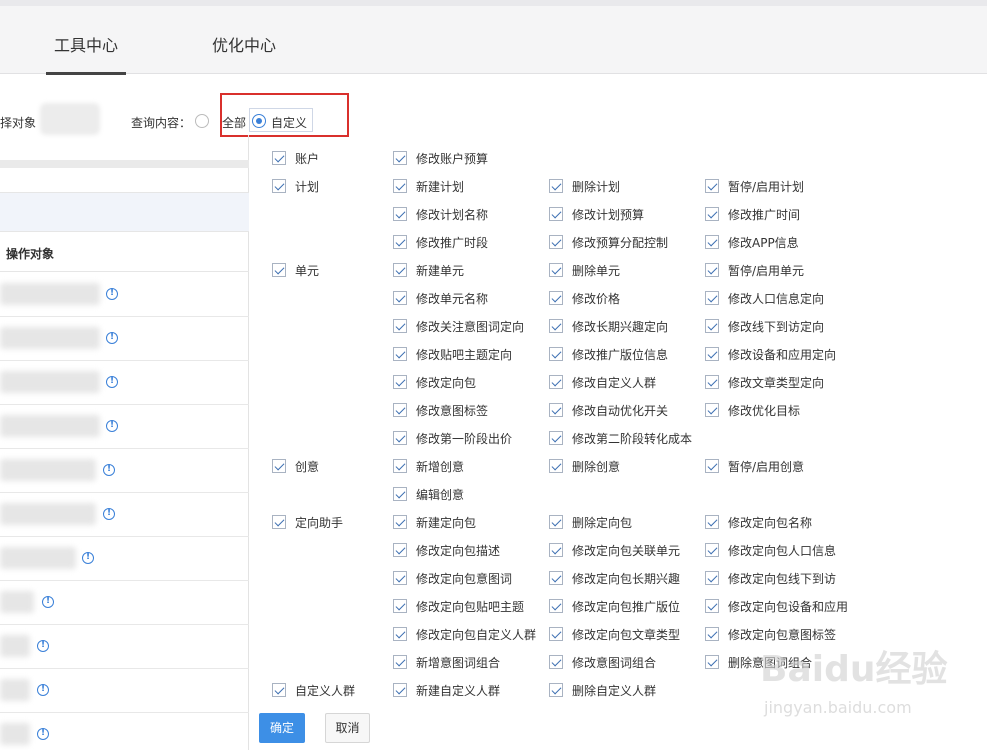 The height and width of the screenshot is (750, 987). Describe the element at coordinates (584, 186) in the screenshot. I see `operation-checkbox: 删除计划` at that location.